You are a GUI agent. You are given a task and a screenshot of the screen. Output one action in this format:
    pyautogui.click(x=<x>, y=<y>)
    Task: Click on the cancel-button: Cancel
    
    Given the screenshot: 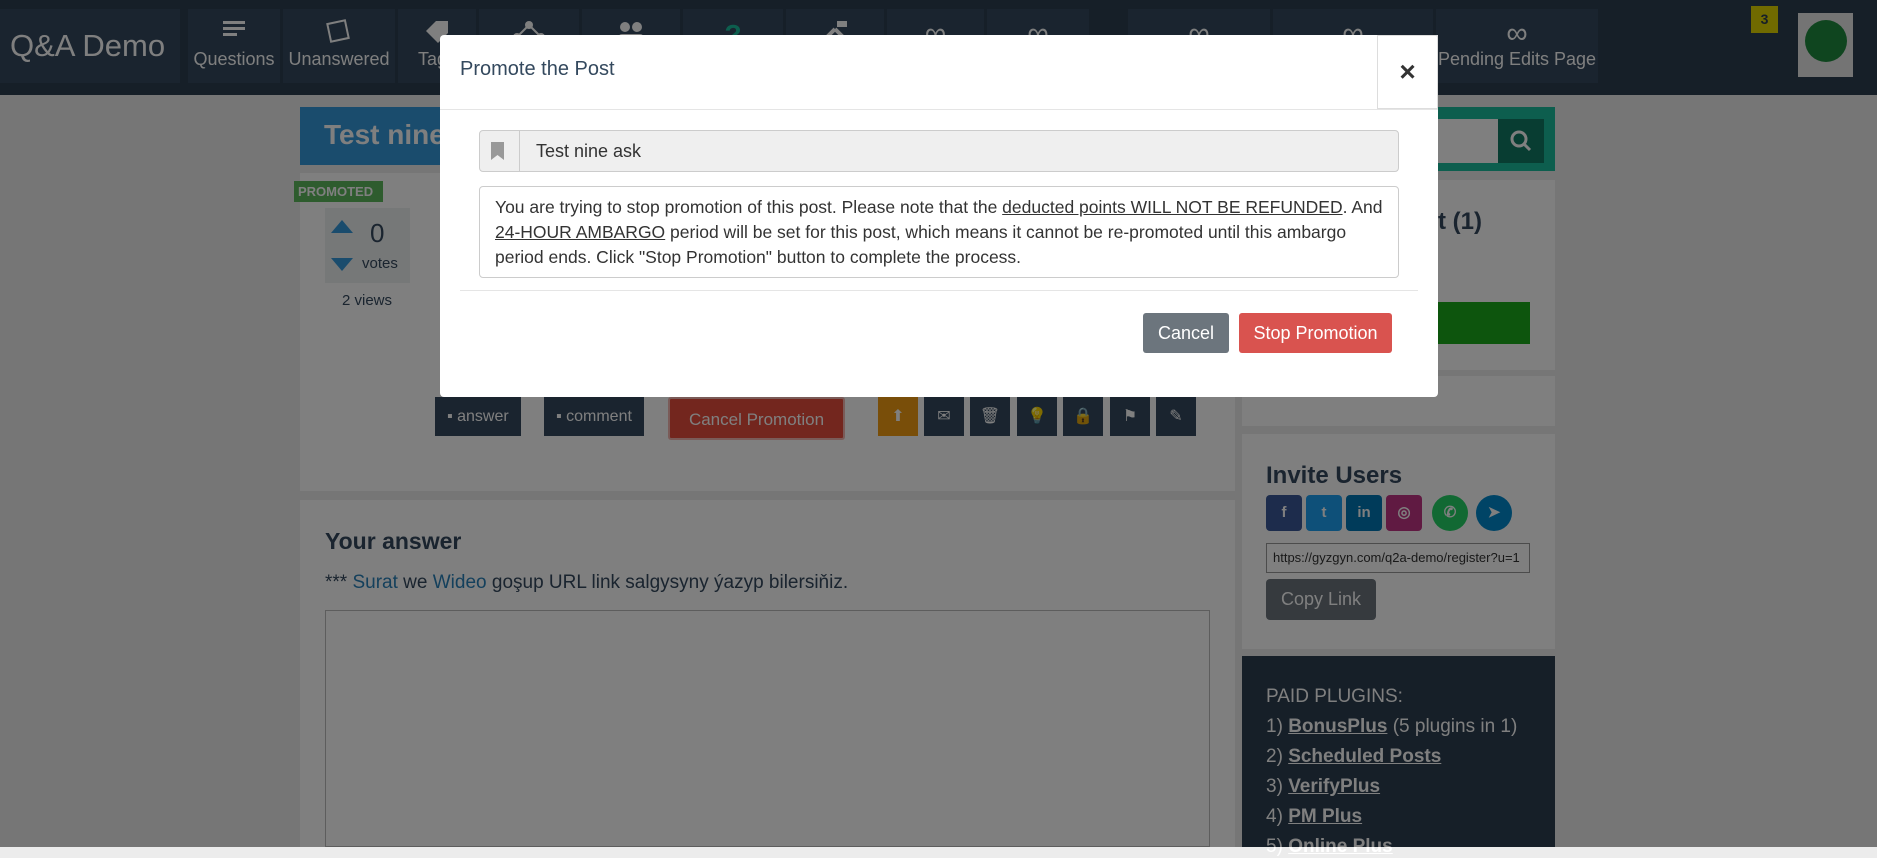 What is the action you would take?
    pyautogui.click(x=1186, y=333)
    